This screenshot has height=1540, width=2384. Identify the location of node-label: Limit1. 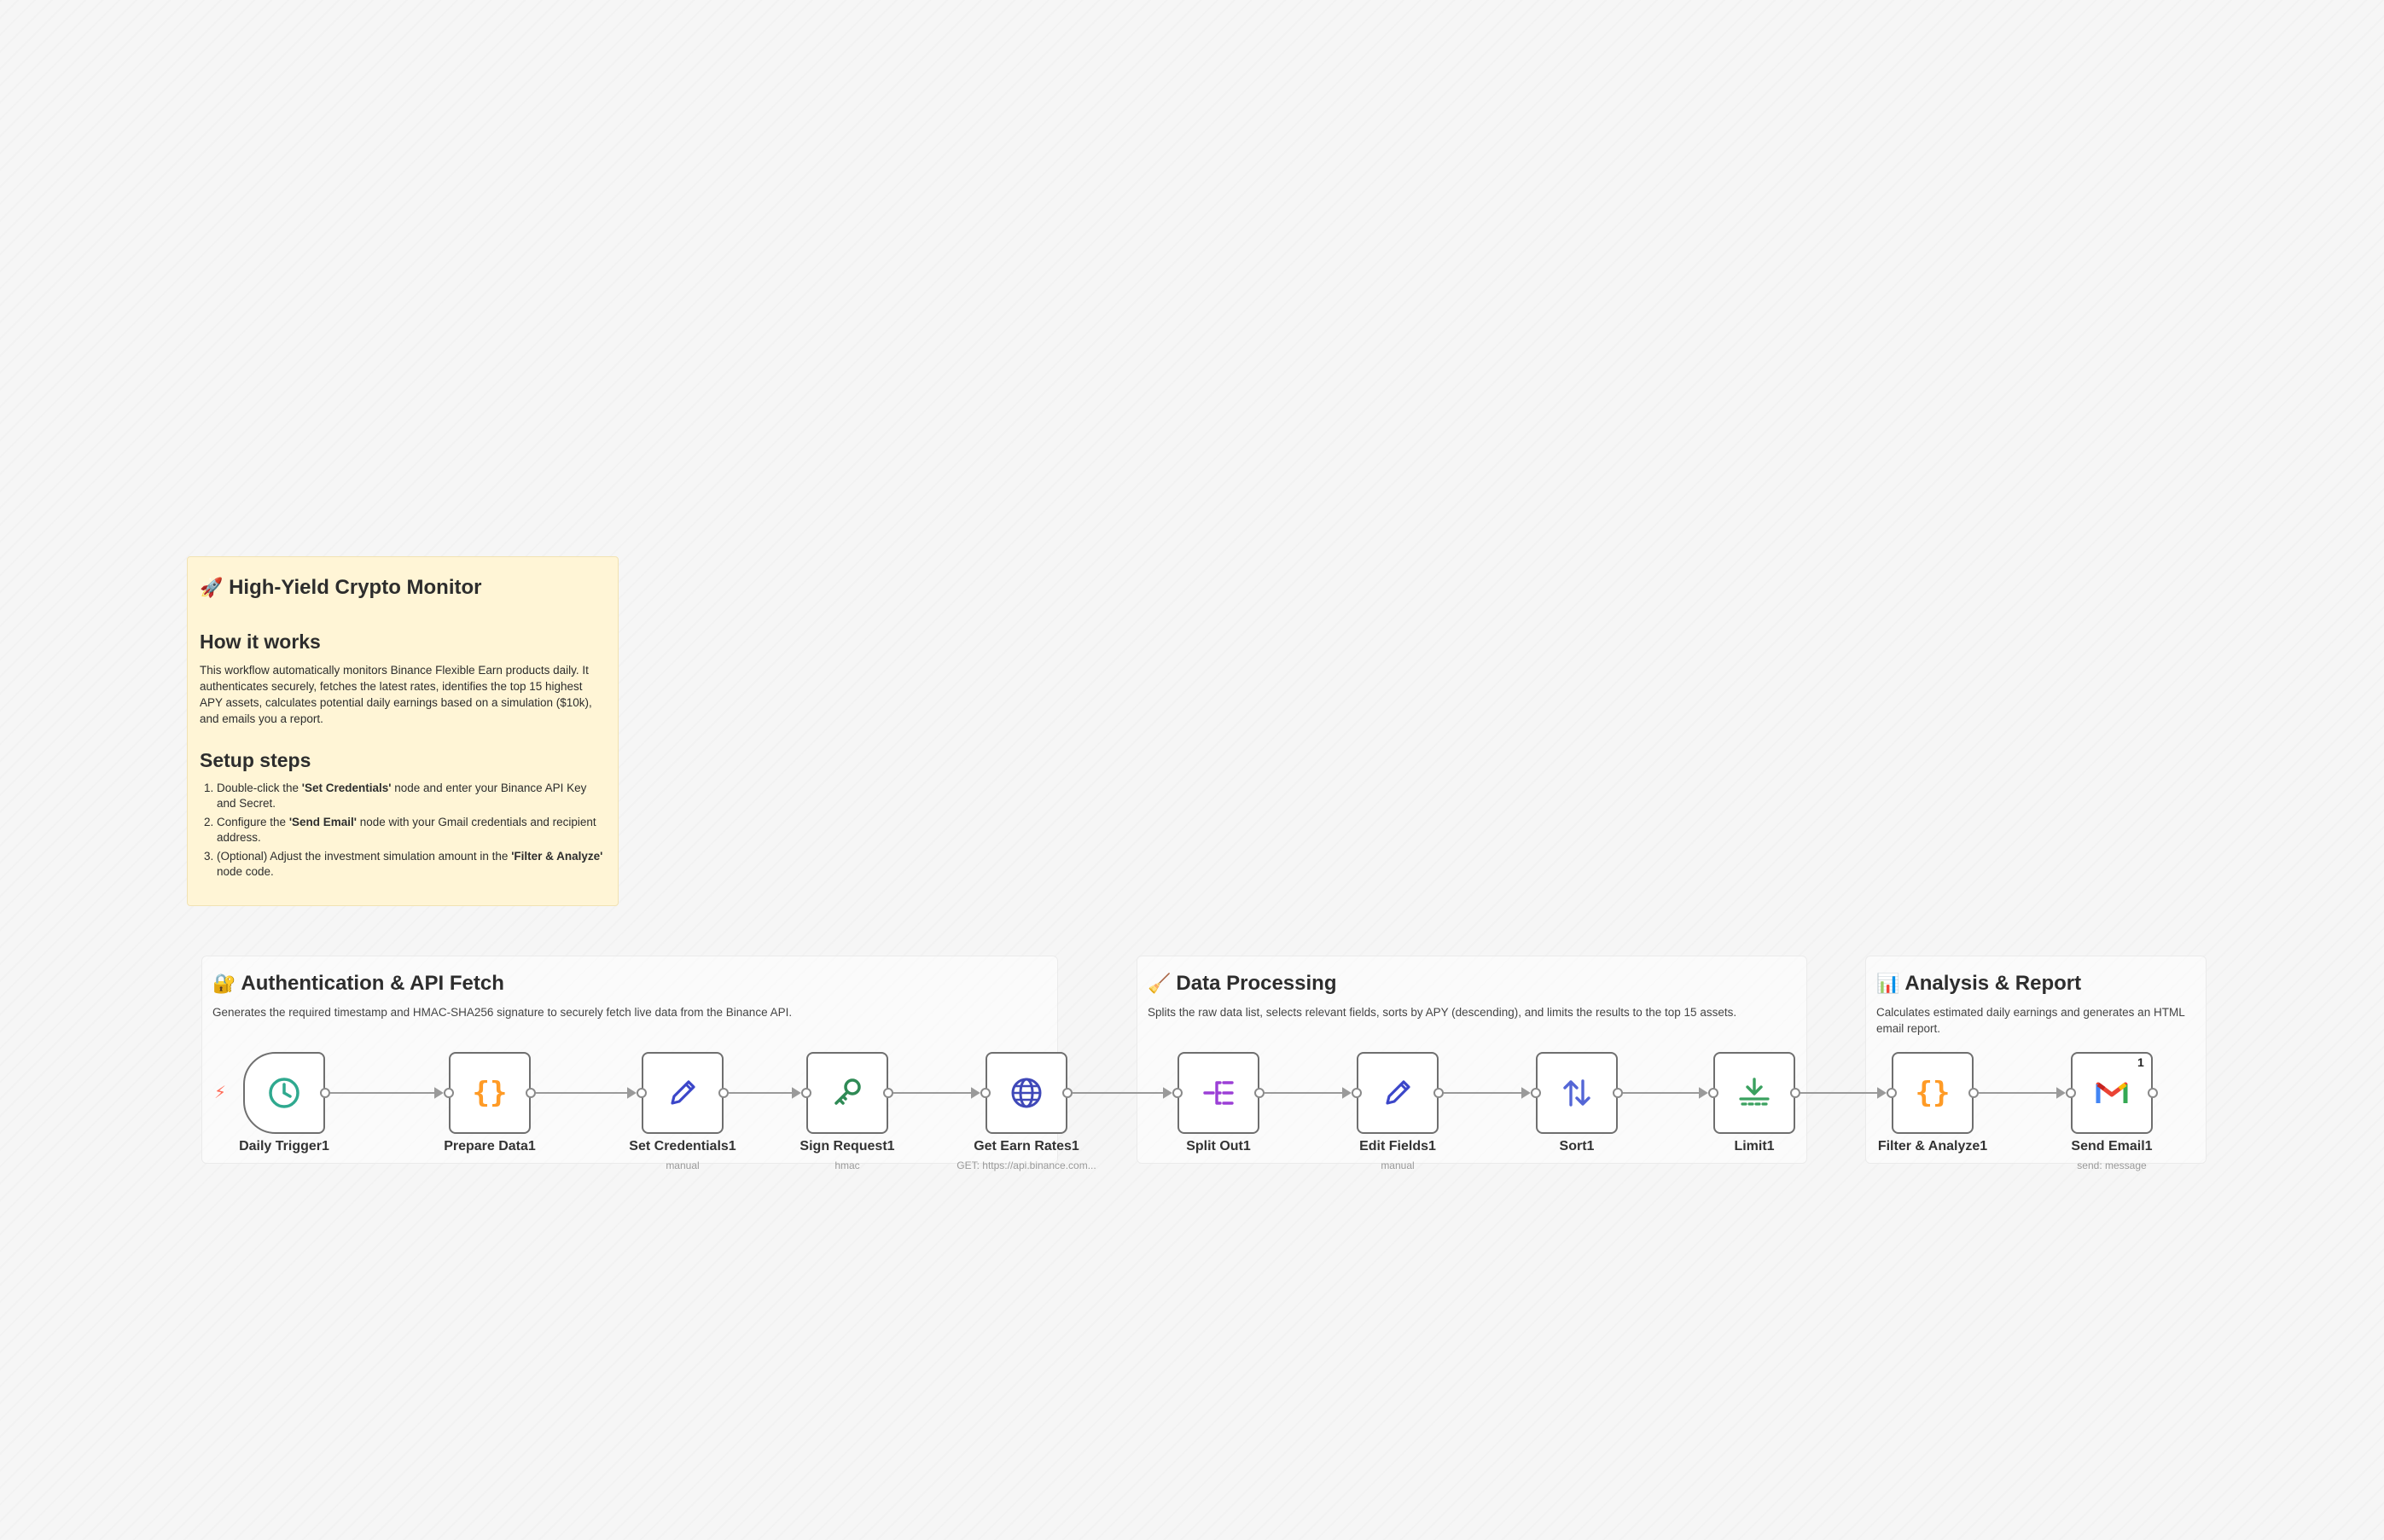
(1754, 1146).